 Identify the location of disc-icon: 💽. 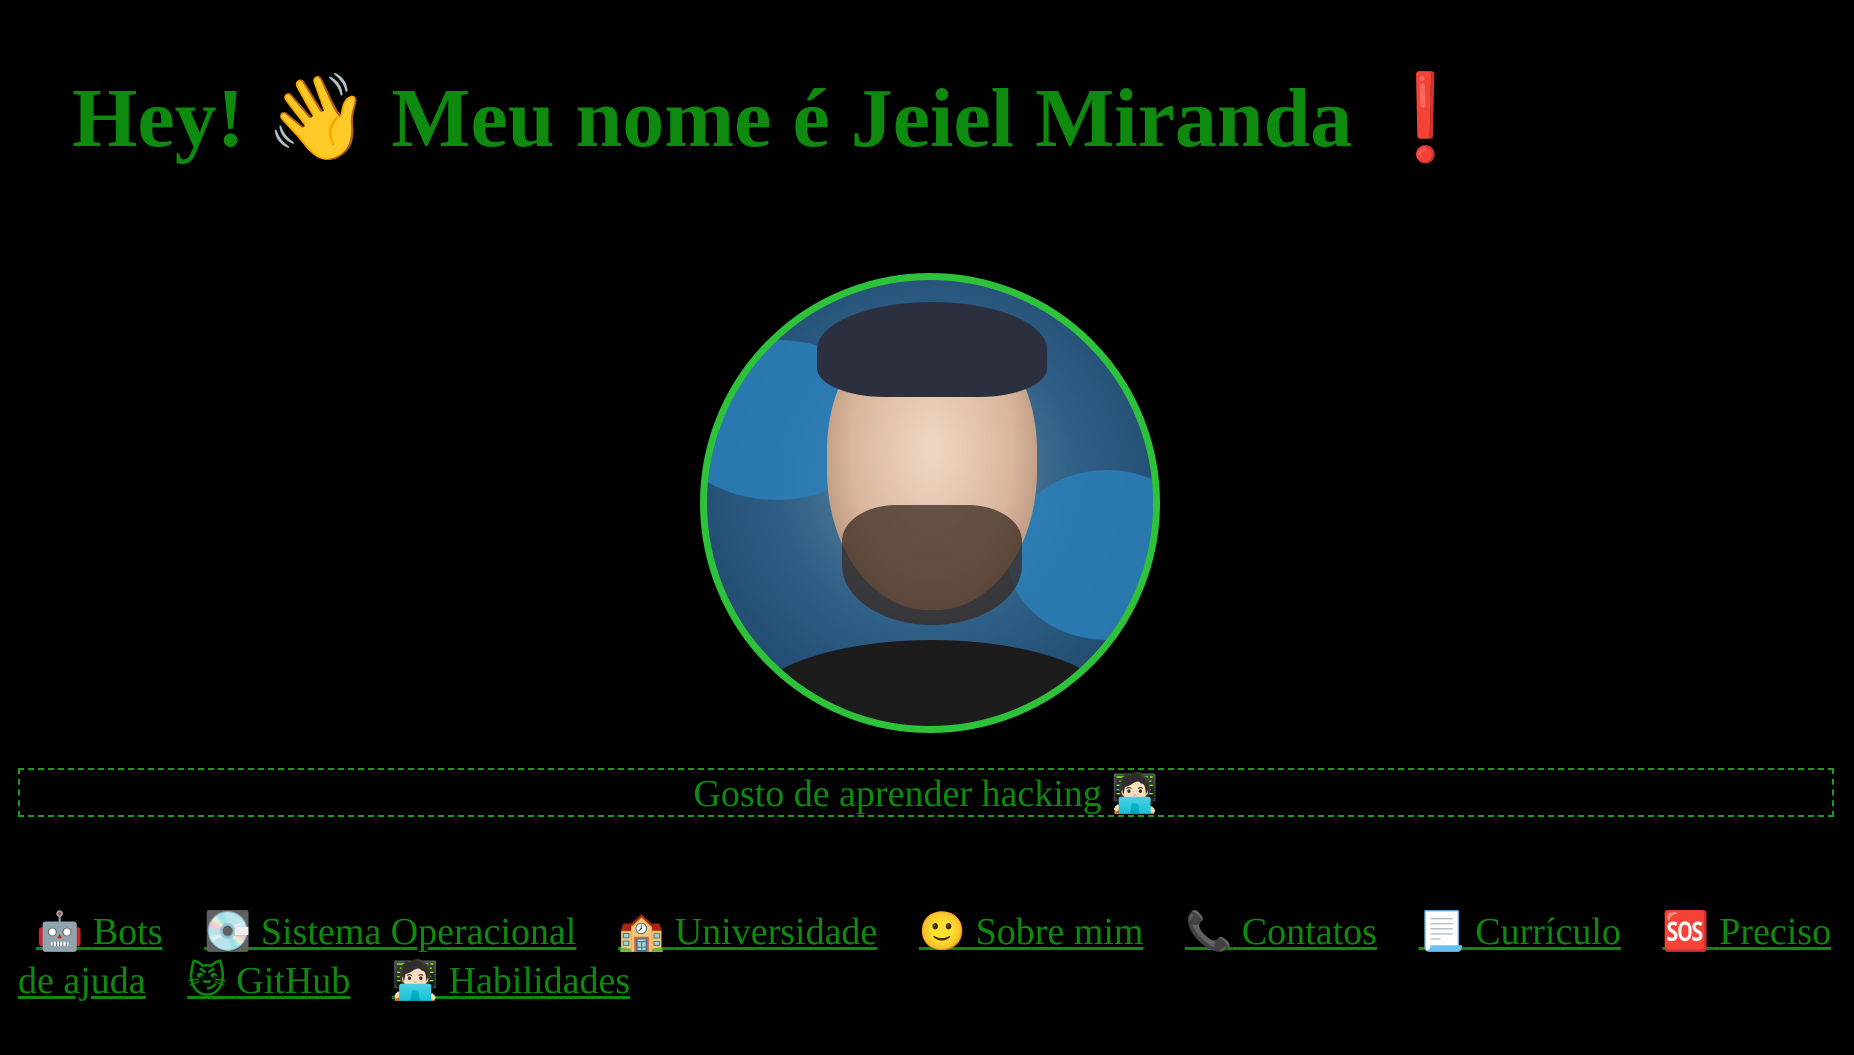
(228, 931).